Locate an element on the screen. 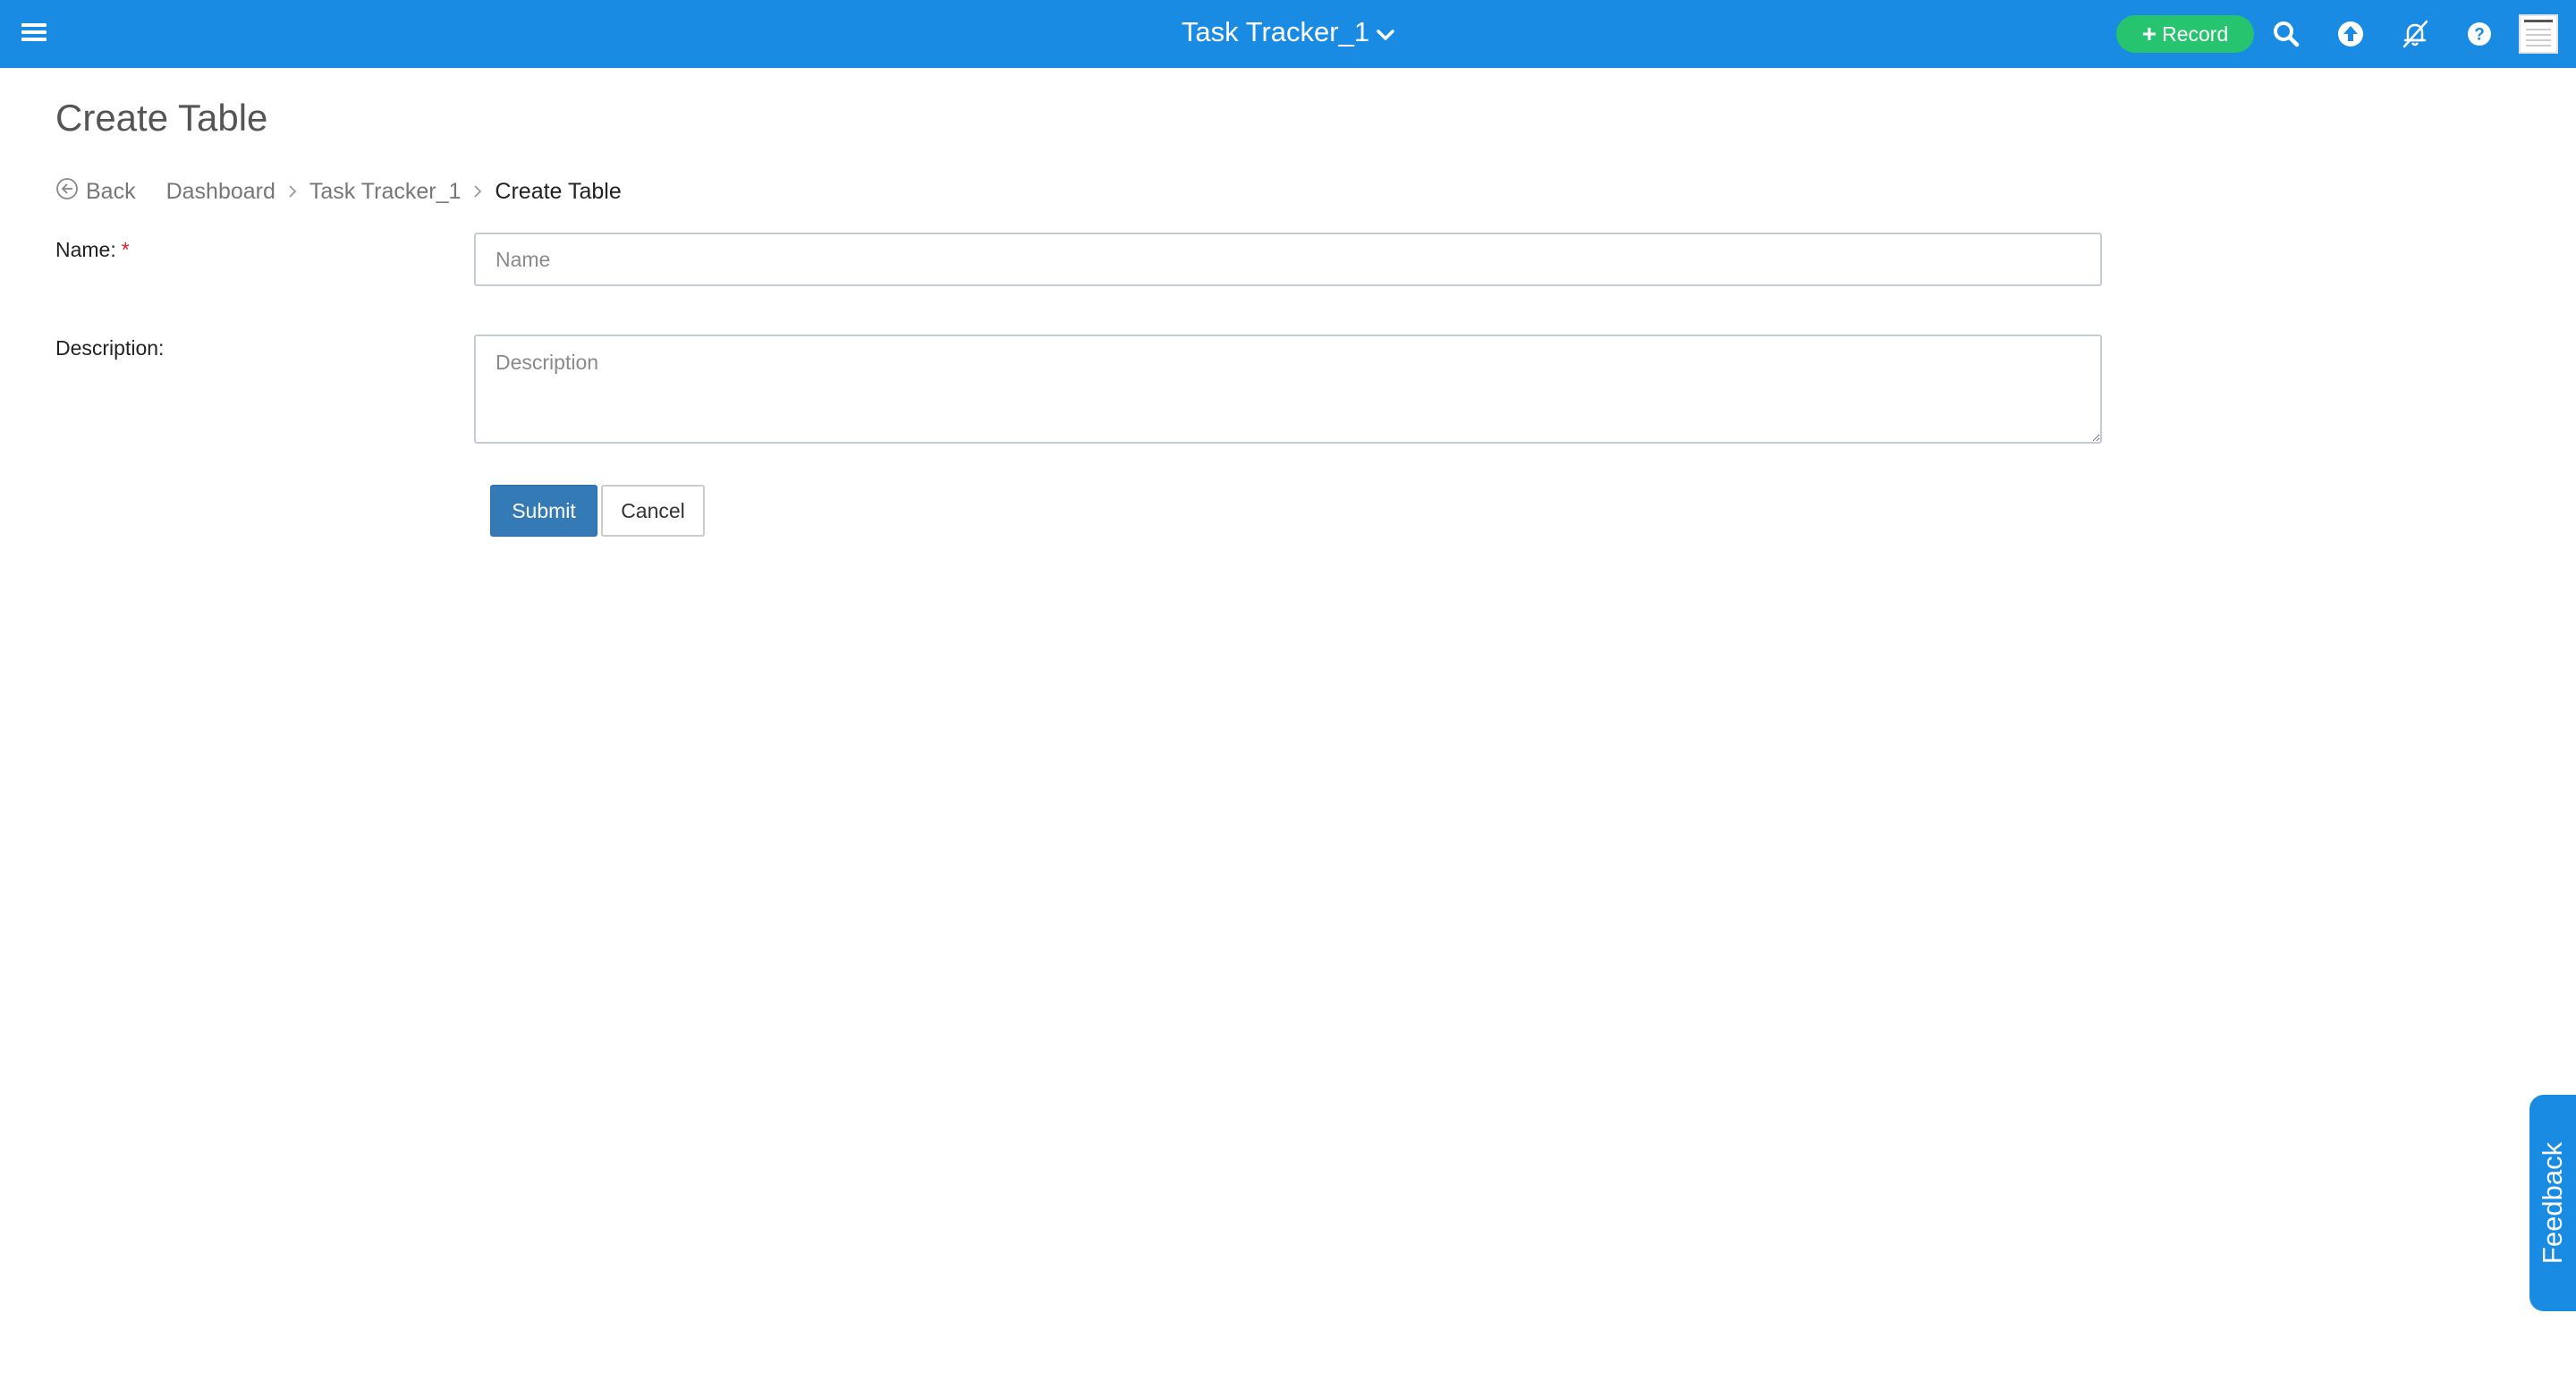 This screenshot has width=2576, height=1381. name-label-row: Name: * is located at coordinates (92, 250).